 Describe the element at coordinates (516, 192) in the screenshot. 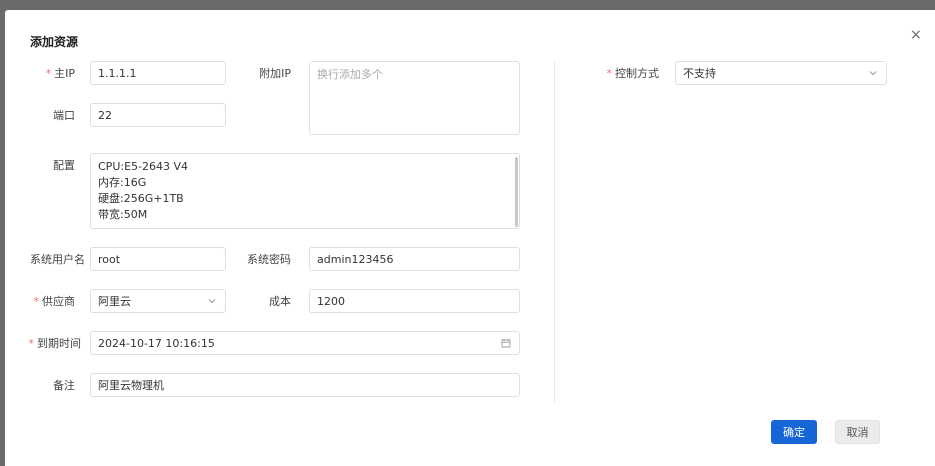

I see `config-scrollbar` at that location.